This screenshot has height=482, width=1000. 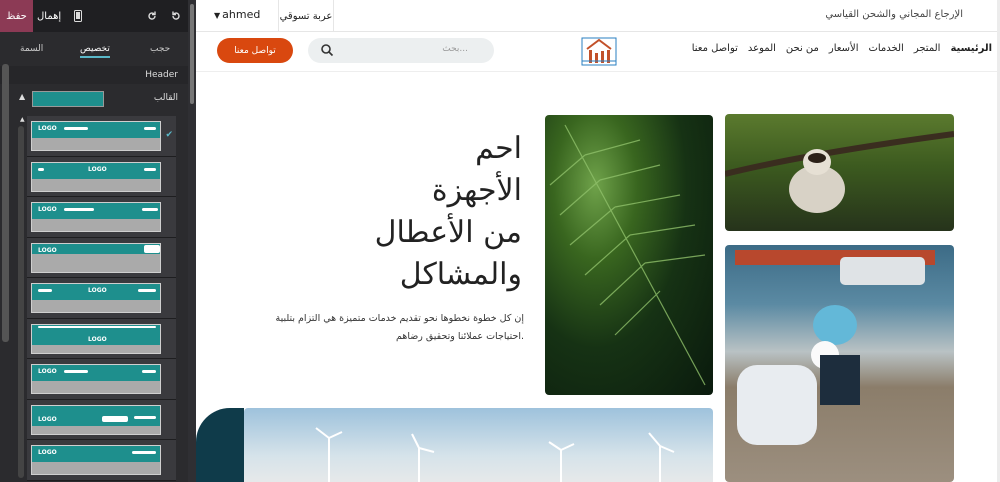 I want to click on contact-button: تواصل معنا, so click(x=255, y=50).